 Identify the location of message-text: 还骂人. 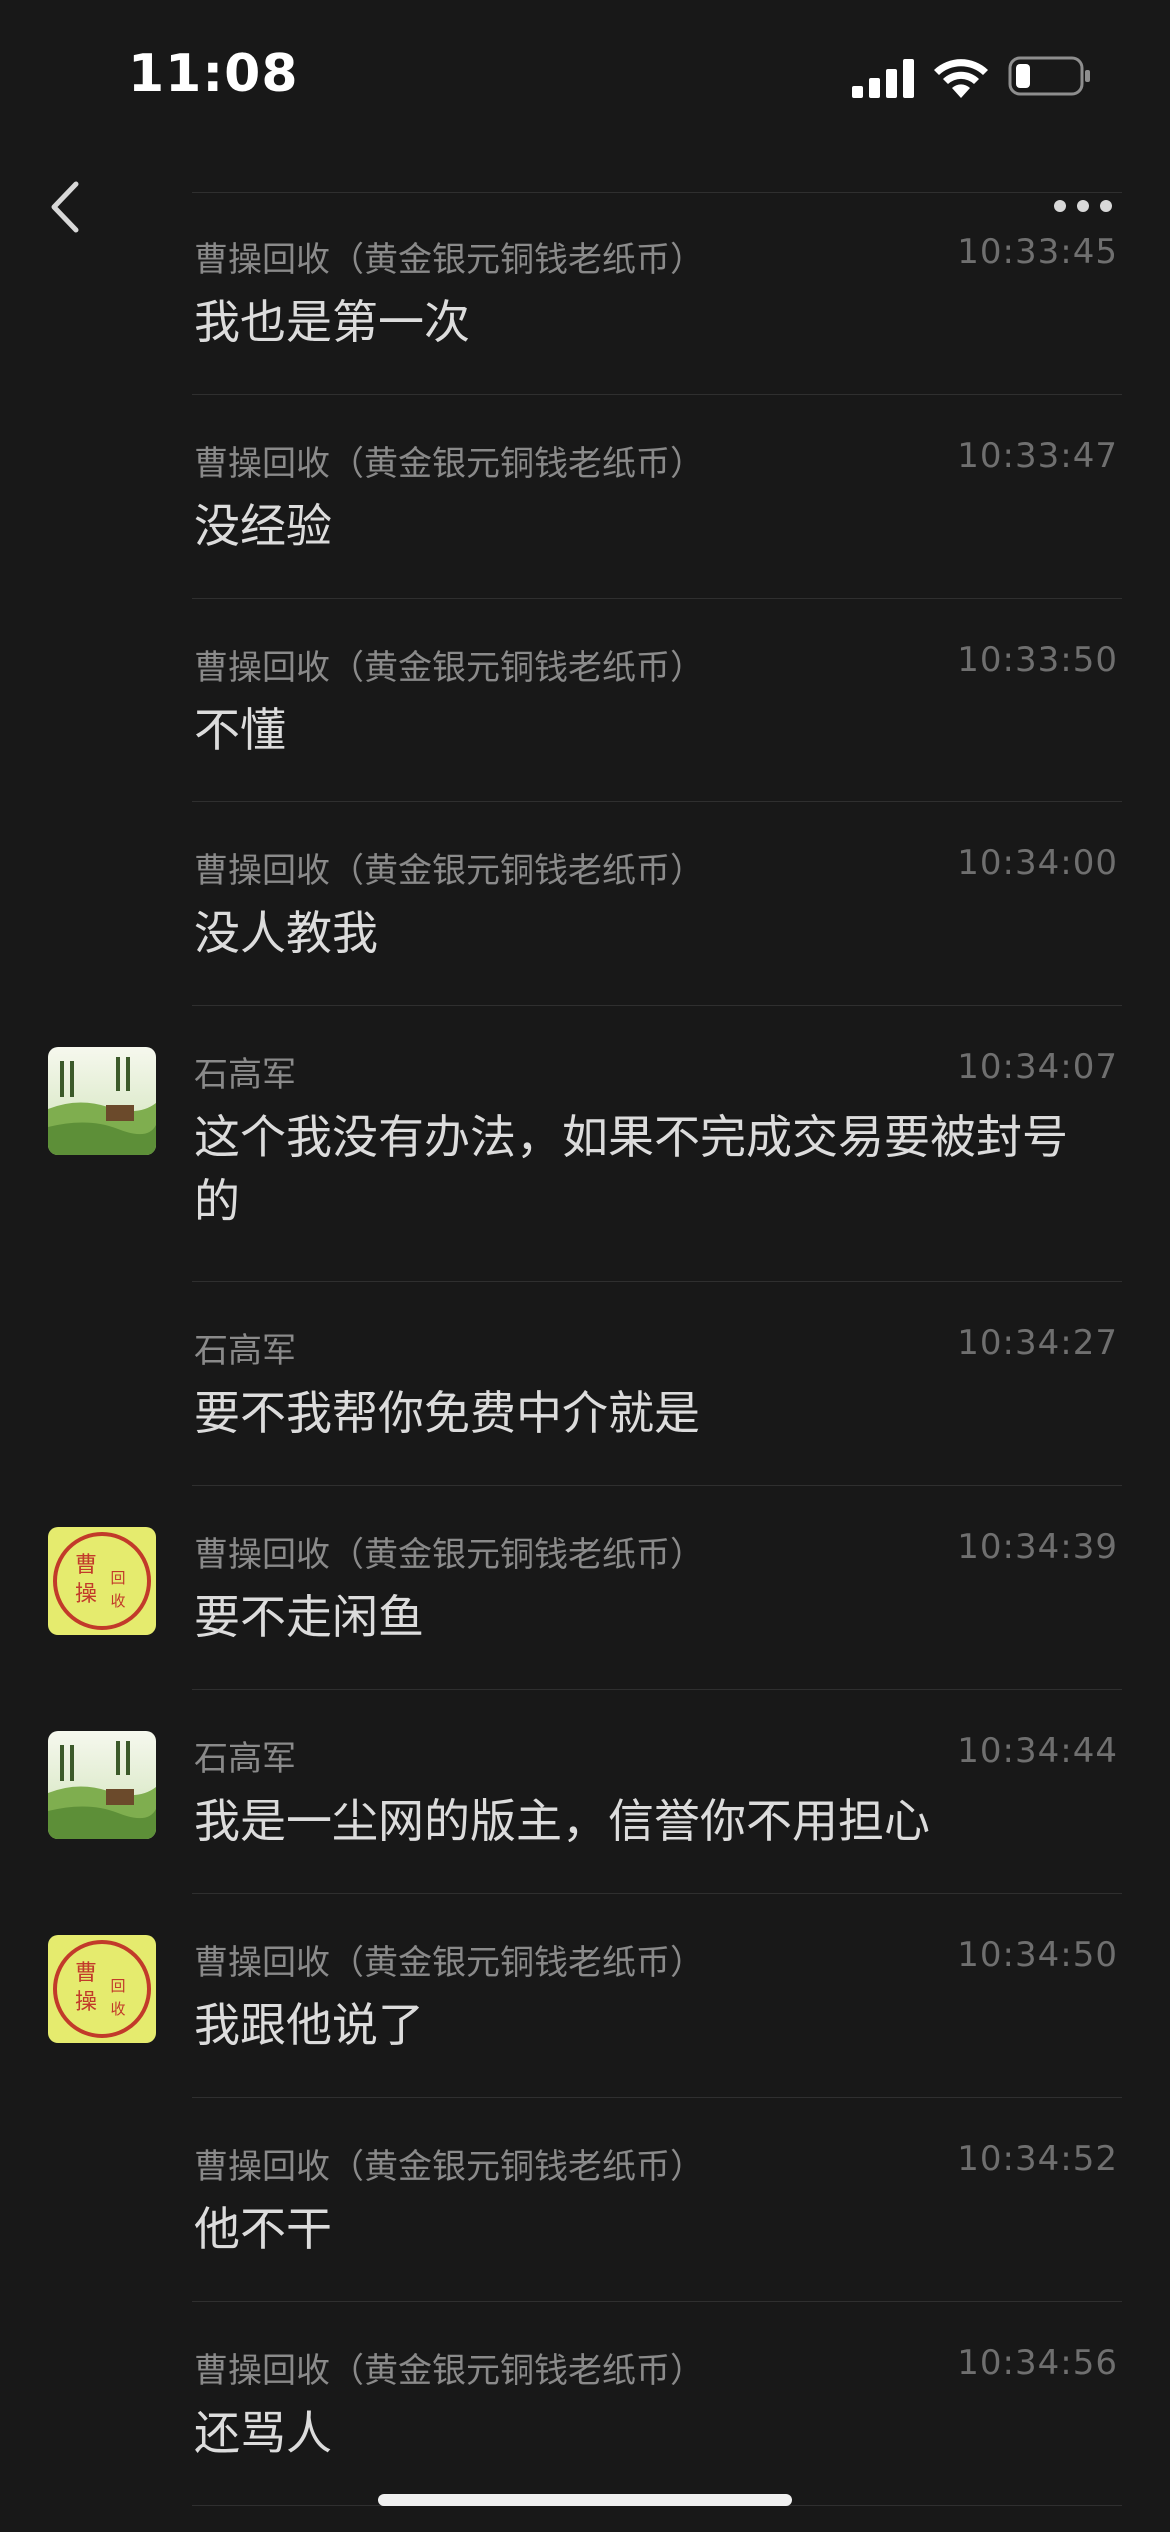
(263, 2433).